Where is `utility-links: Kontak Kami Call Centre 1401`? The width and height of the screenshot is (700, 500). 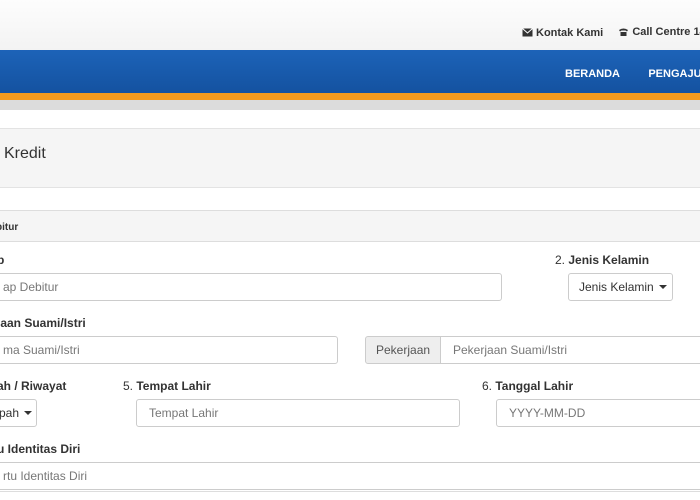
utility-links: Kontak Kami Call Centre 1401 is located at coordinates (611, 33).